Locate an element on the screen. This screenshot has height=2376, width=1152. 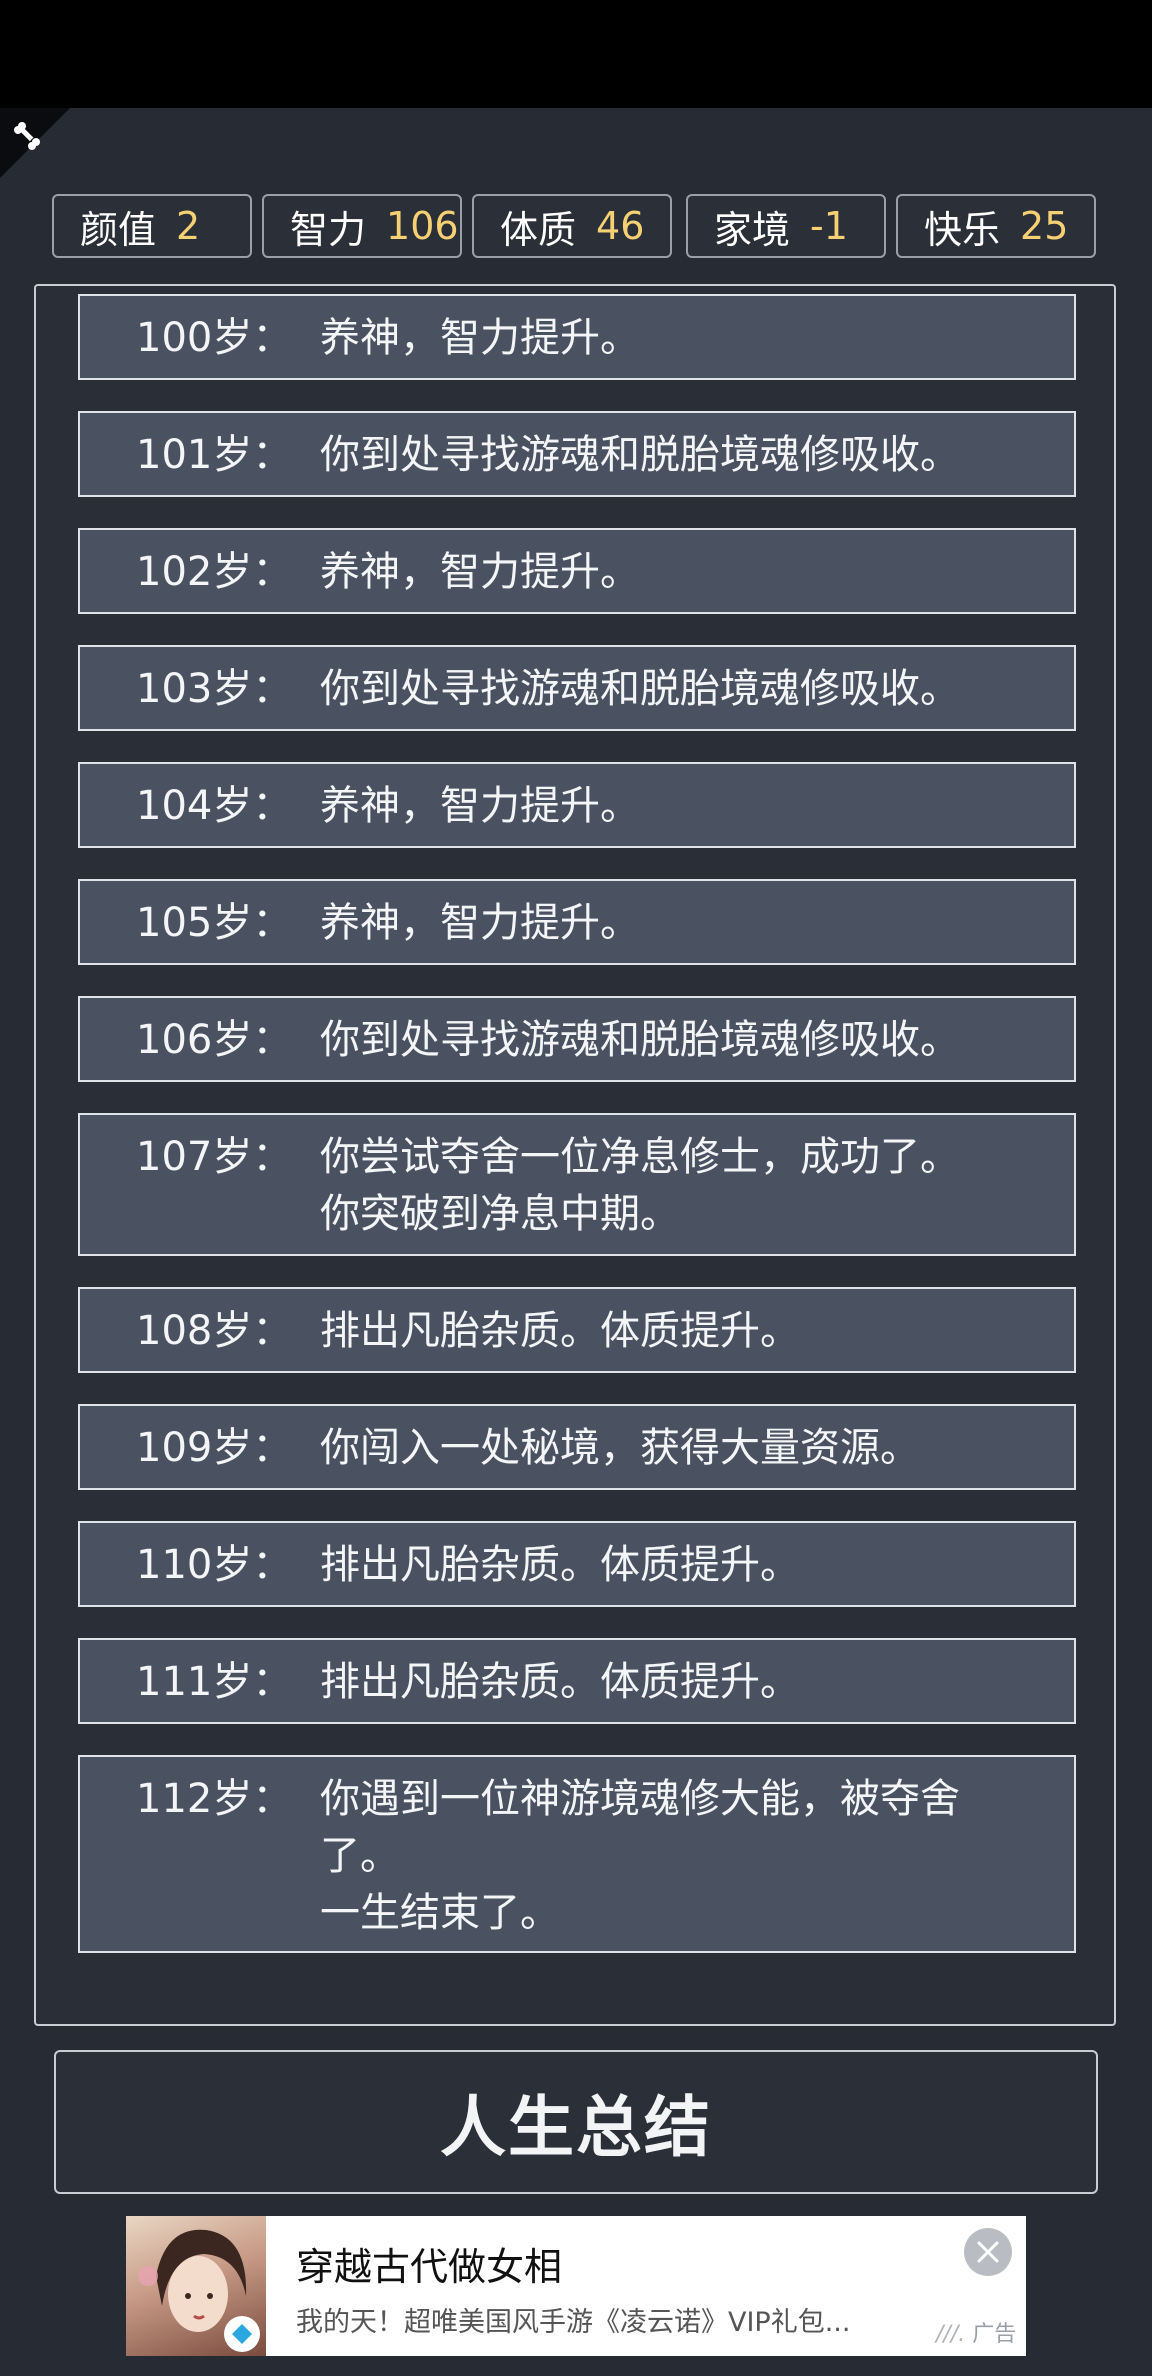
stat-happiness: 快乐 25 is located at coordinates (996, 226).